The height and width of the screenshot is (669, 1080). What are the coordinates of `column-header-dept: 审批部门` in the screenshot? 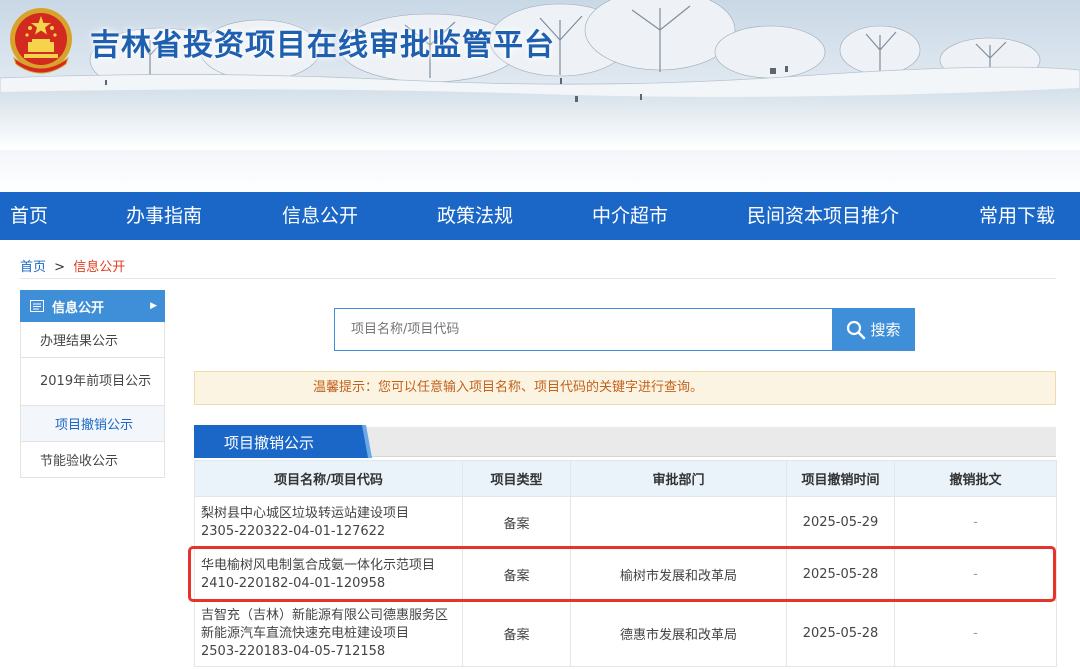 It's located at (678, 478).